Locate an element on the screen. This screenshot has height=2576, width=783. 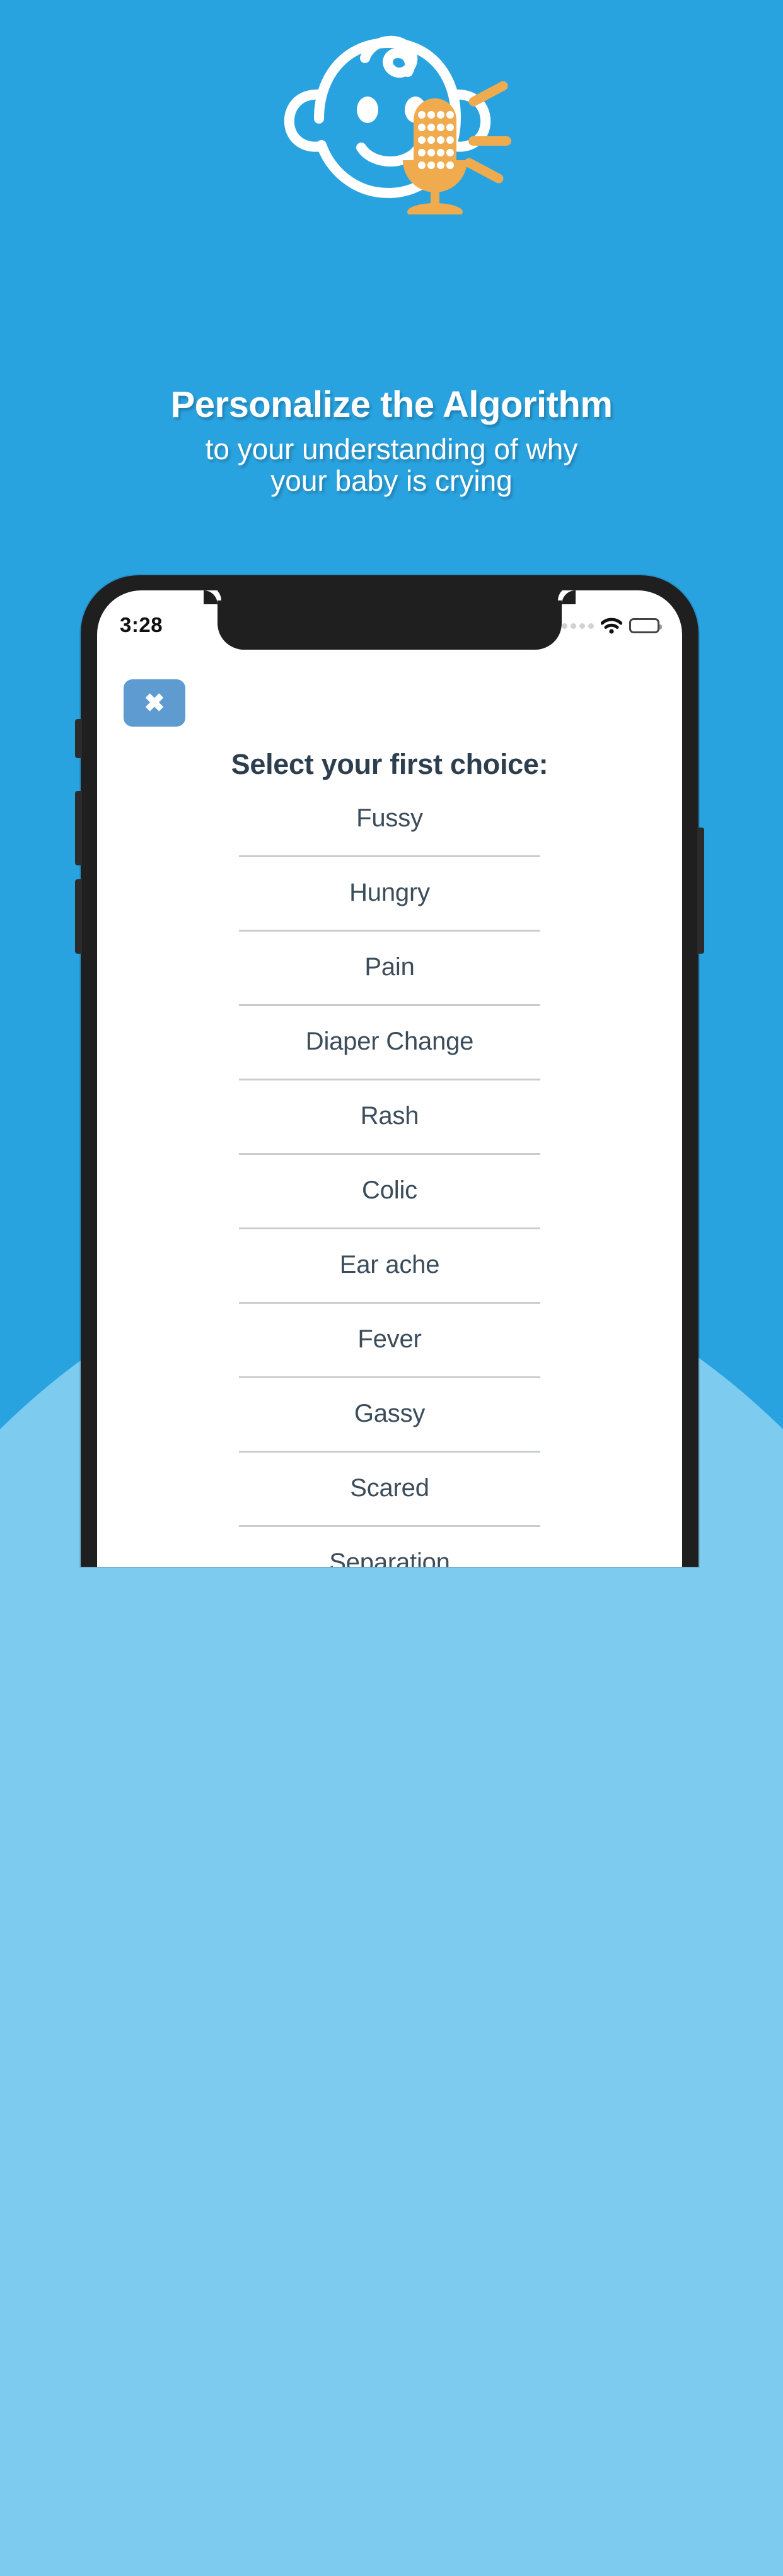
list-item: Diaper Change is located at coordinates (390, 1041).